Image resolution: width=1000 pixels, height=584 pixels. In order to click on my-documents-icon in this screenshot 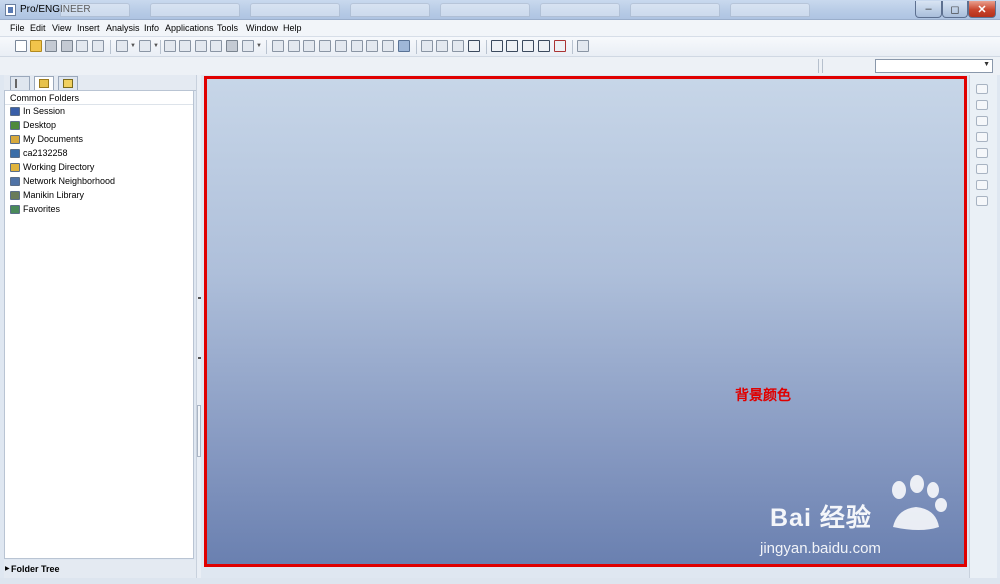, I will do `click(15, 139)`.